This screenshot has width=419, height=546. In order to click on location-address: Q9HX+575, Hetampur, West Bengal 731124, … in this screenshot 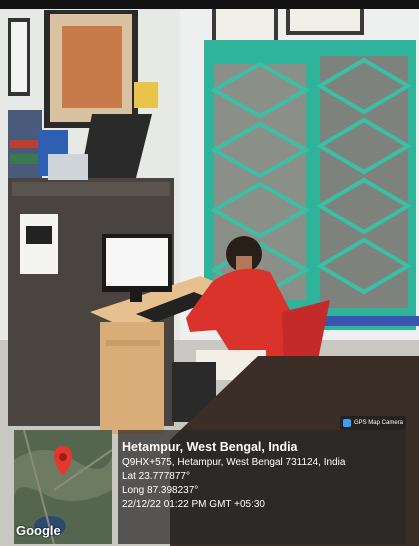, I will do `click(234, 462)`.